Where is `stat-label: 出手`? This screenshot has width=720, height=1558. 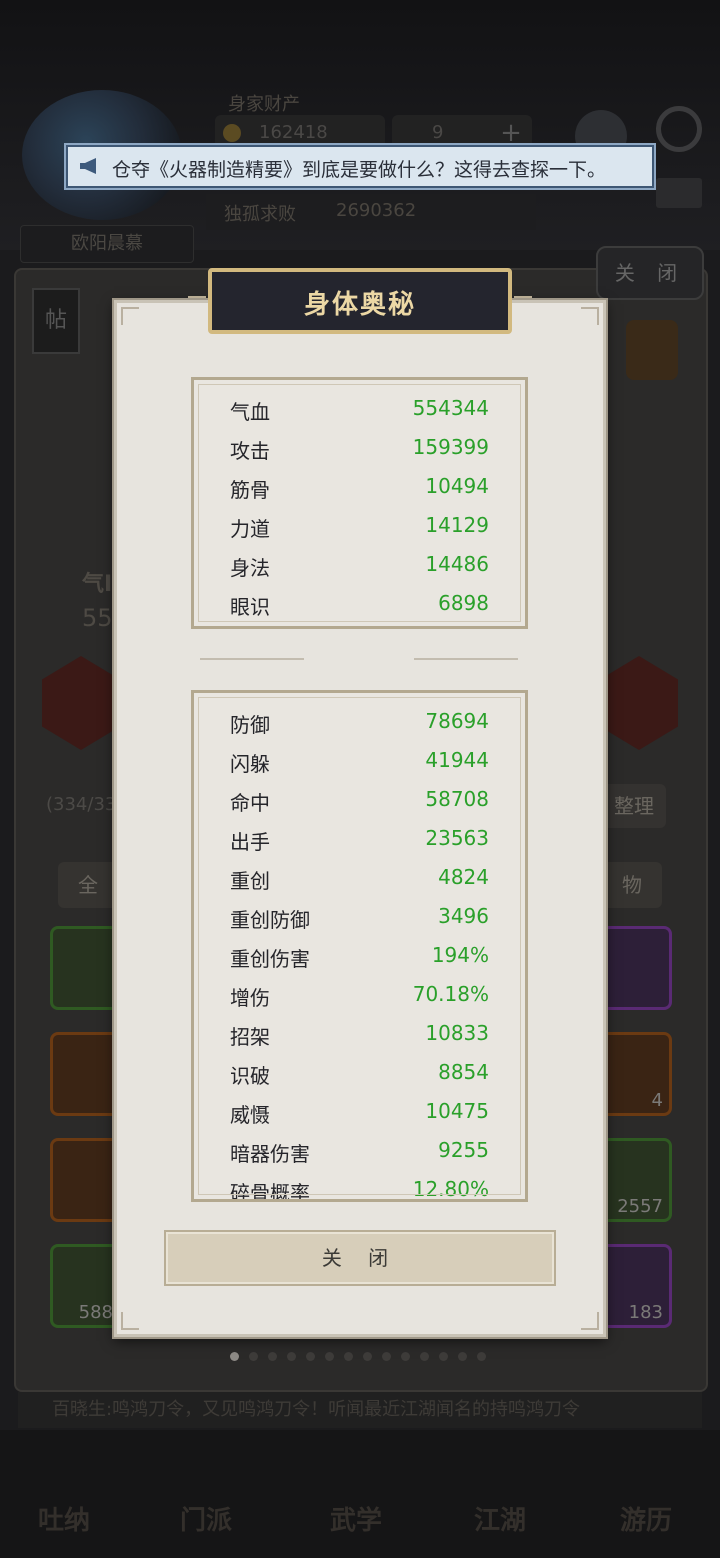 stat-label: 出手 is located at coordinates (250, 842).